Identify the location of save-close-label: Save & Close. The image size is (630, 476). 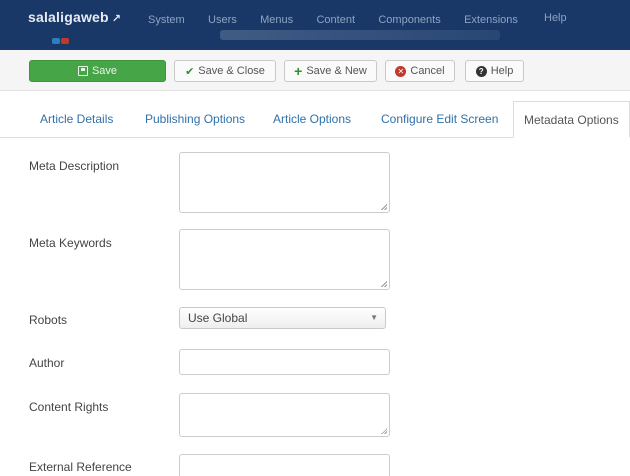
(231, 71).